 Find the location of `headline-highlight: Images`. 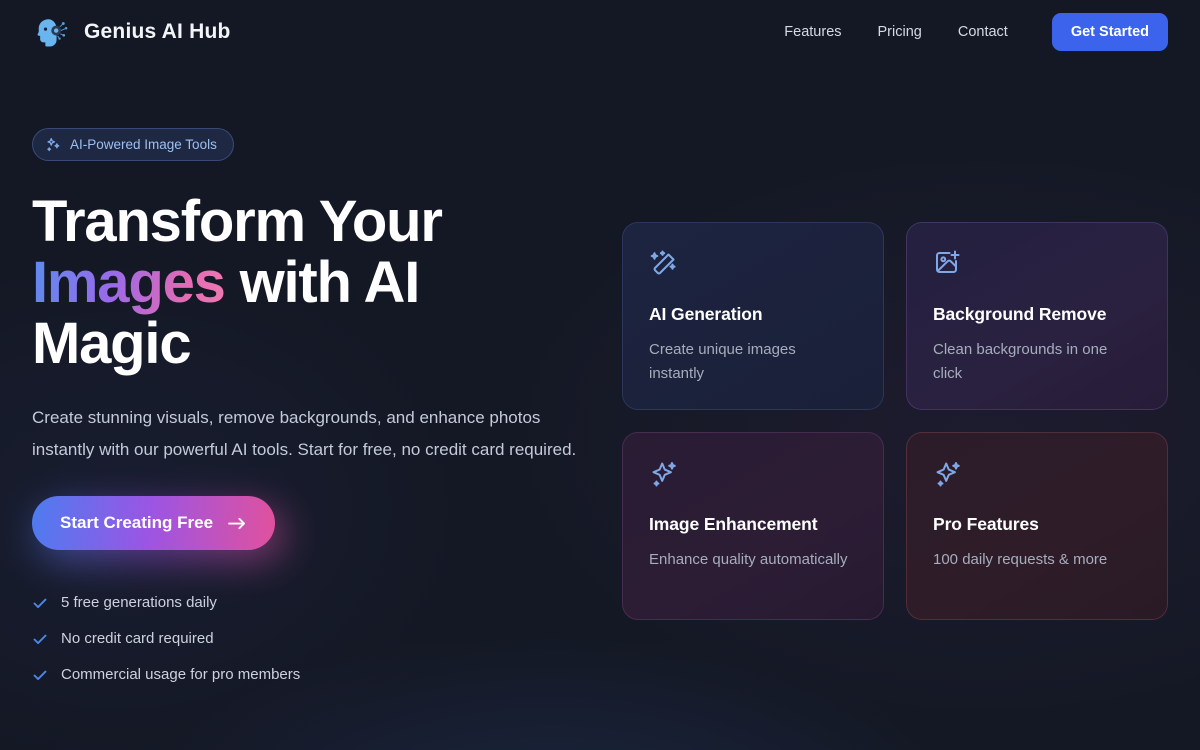

headline-highlight: Images is located at coordinates (129, 282).